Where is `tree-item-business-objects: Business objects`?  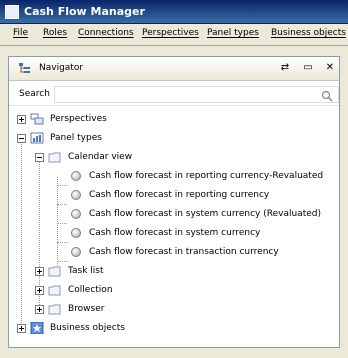 tree-item-business-objects: Business objects is located at coordinates (71, 328).